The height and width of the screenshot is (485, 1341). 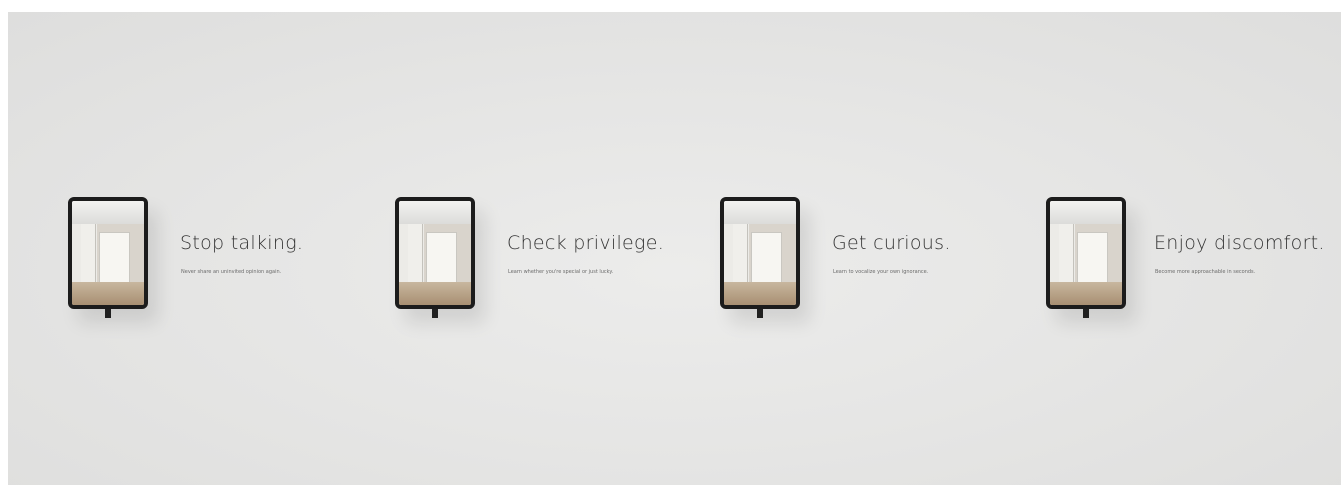 What do you see at coordinates (242, 243) in the screenshot?
I see `artwork-title: Stop talking.` at bounding box center [242, 243].